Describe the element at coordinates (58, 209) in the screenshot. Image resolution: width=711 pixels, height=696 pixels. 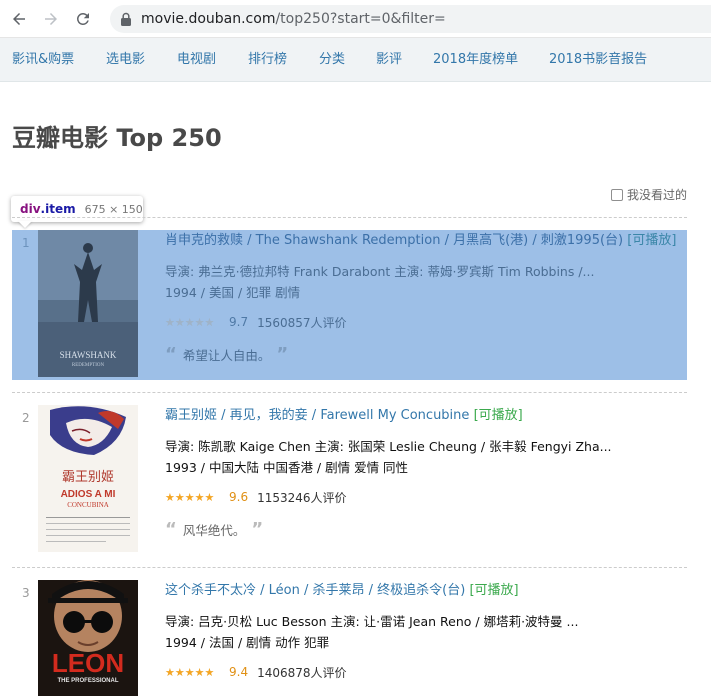
I see `devtools-class: .item` at that location.